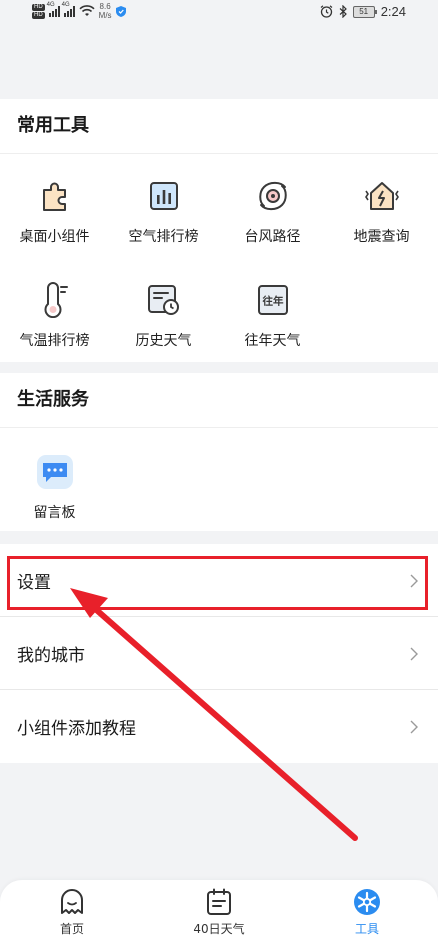  What do you see at coordinates (343, 11) in the screenshot?
I see `bluetooth-icon` at bounding box center [343, 11].